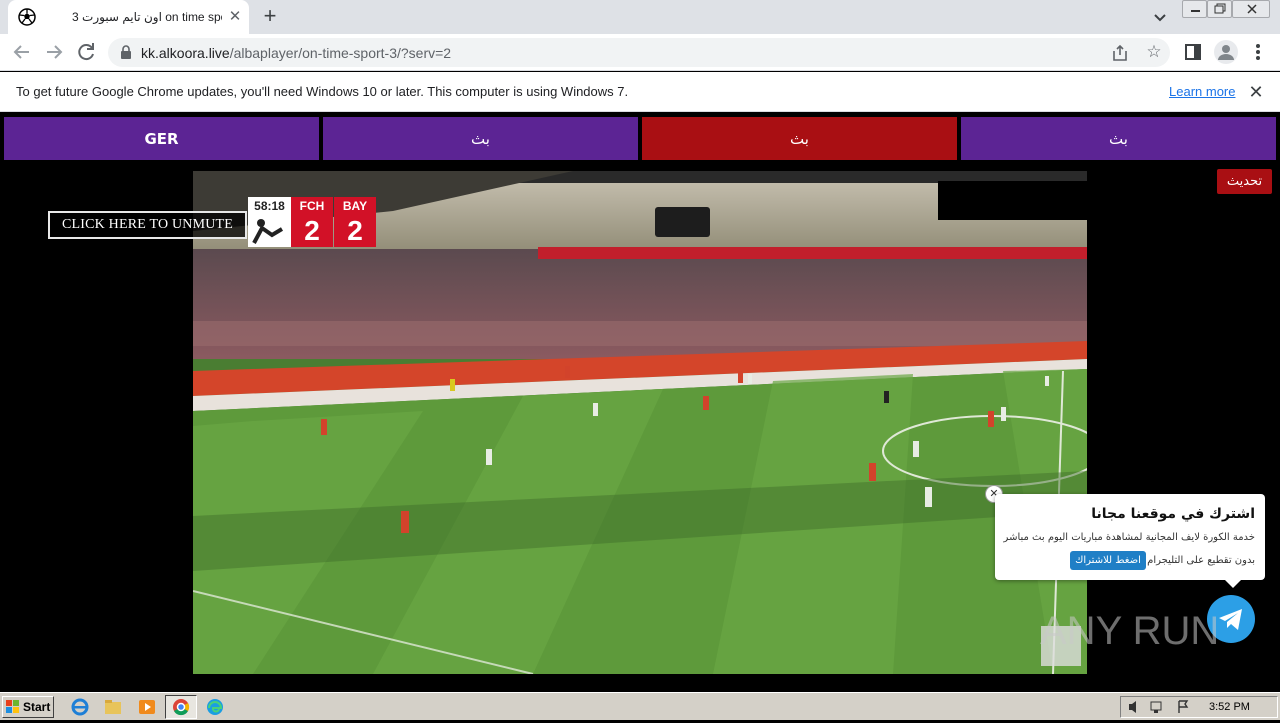 The width and height of the screenshot is (1280, 723). I want to click on edge-icon, so click(215, 707).